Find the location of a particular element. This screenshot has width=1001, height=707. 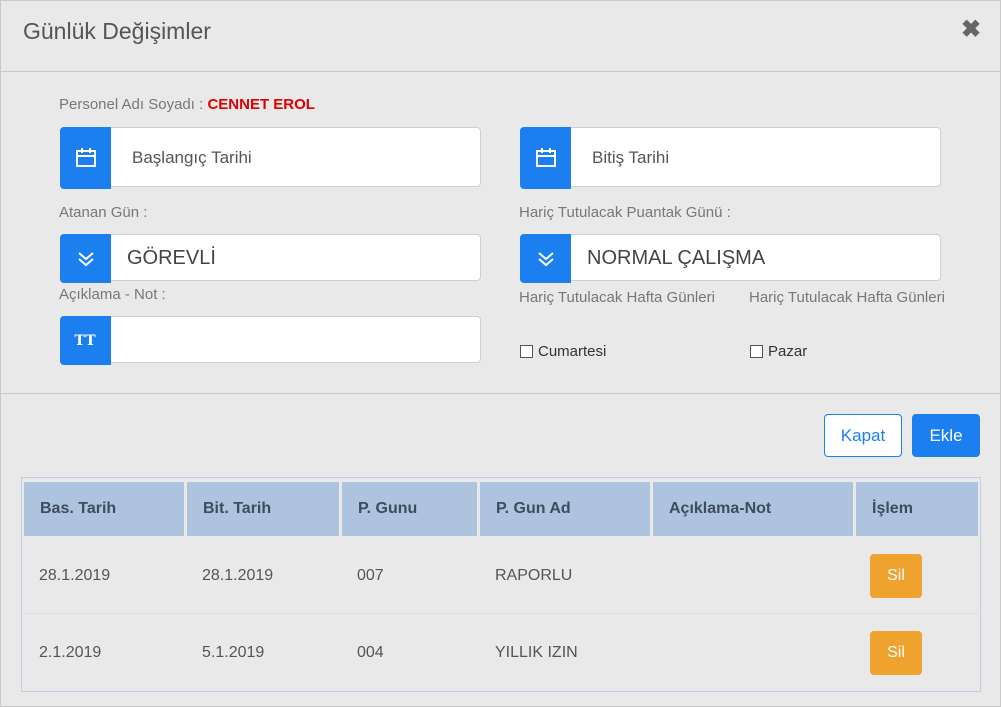

excluded-day-select: NORMAL ÇALIŞMA is located at coordinates (730, 258).